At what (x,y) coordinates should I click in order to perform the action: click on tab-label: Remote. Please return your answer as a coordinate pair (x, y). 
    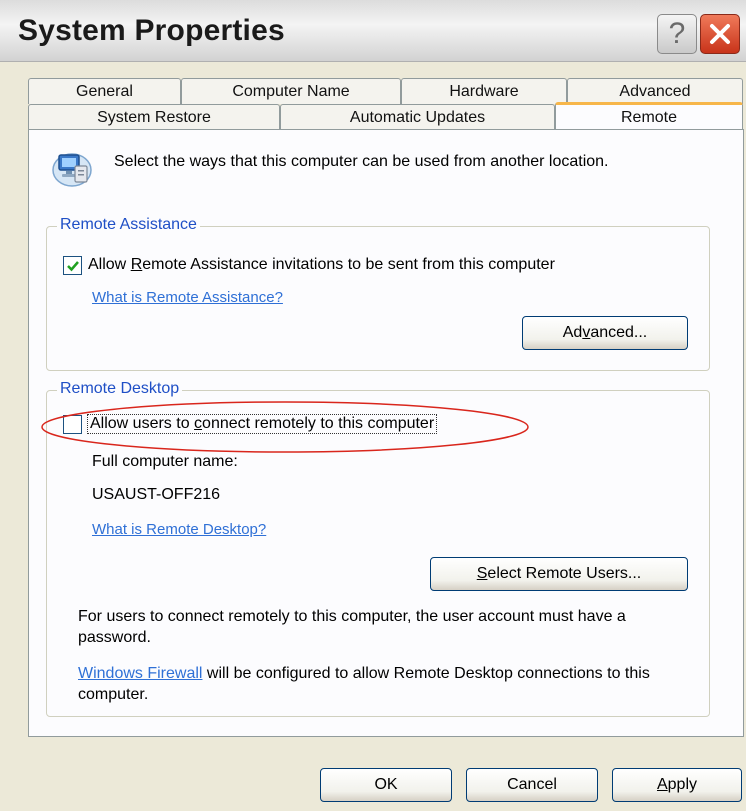
    Looking at the image, I should click on (649, 117).